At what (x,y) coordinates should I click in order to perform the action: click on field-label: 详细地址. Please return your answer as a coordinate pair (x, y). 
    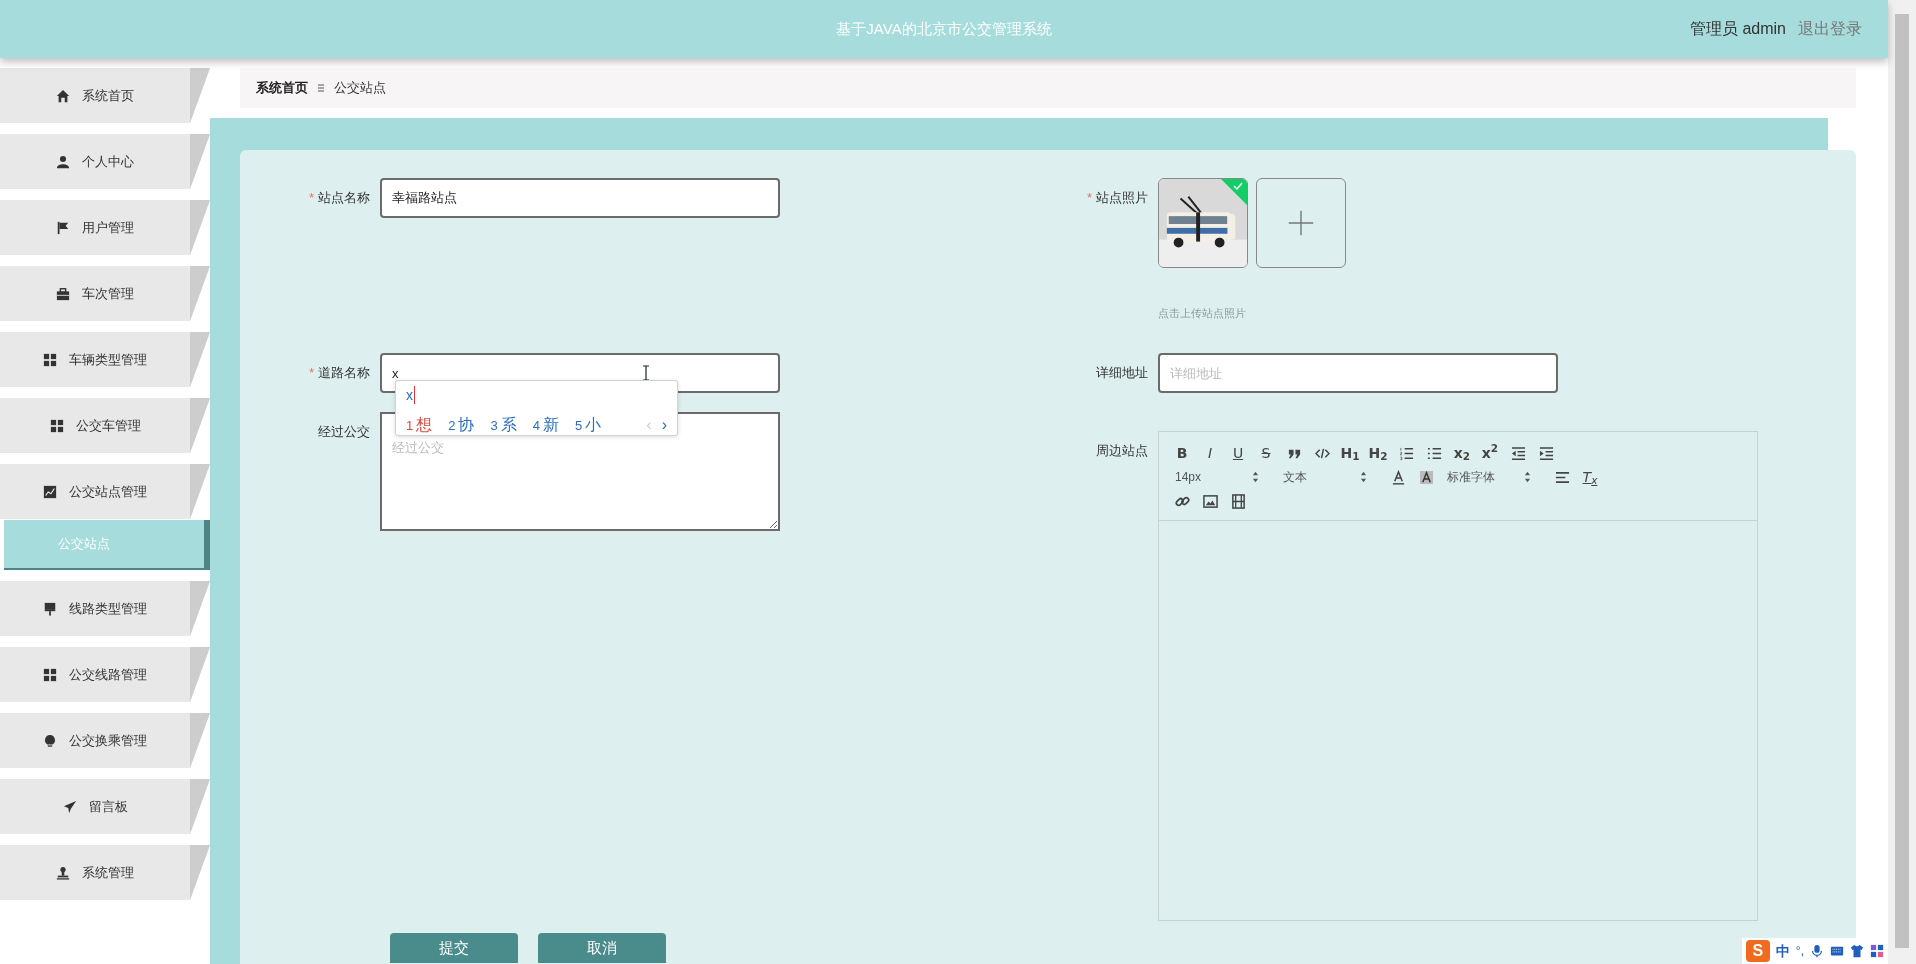
    Looking at the image, I should click on (1122, 372).